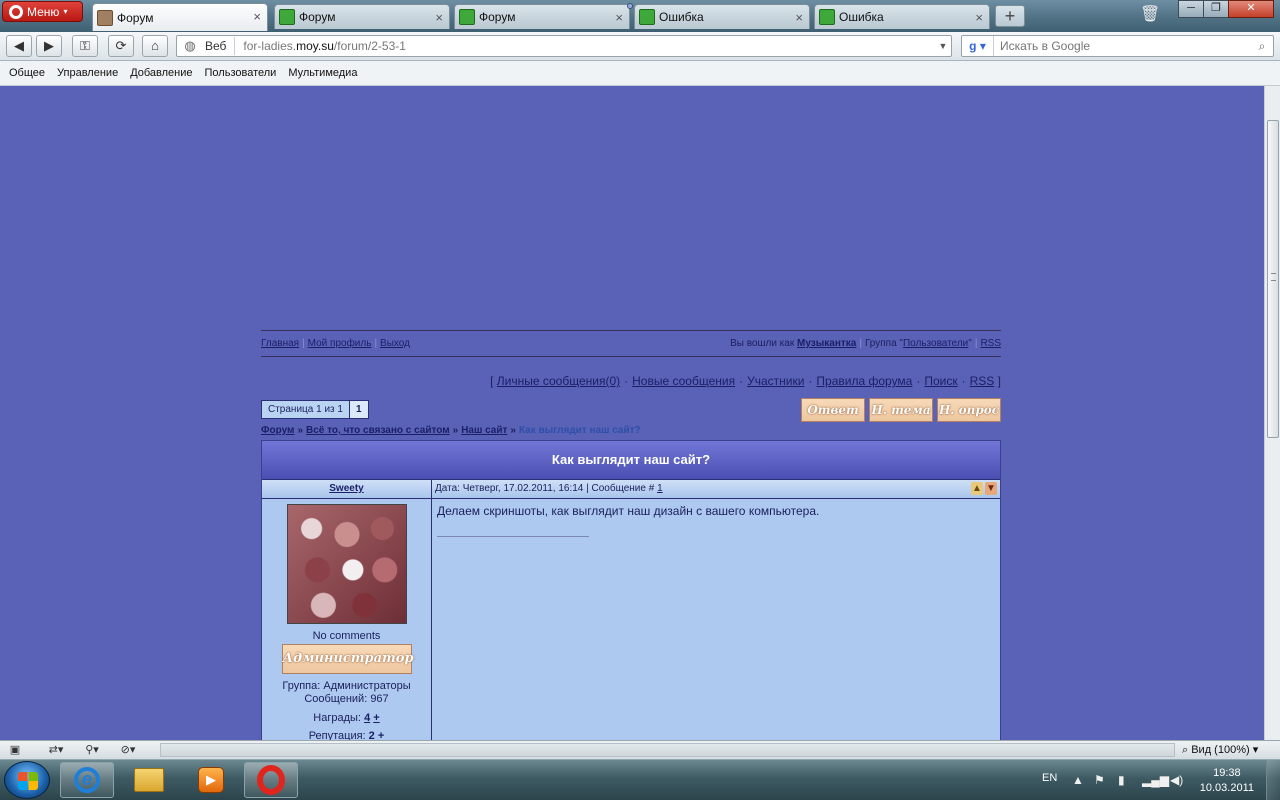 Image resolution: width=1280 pixels, height=800 pixels. I want to click on group-link: Пользователи, so click(935, 343).